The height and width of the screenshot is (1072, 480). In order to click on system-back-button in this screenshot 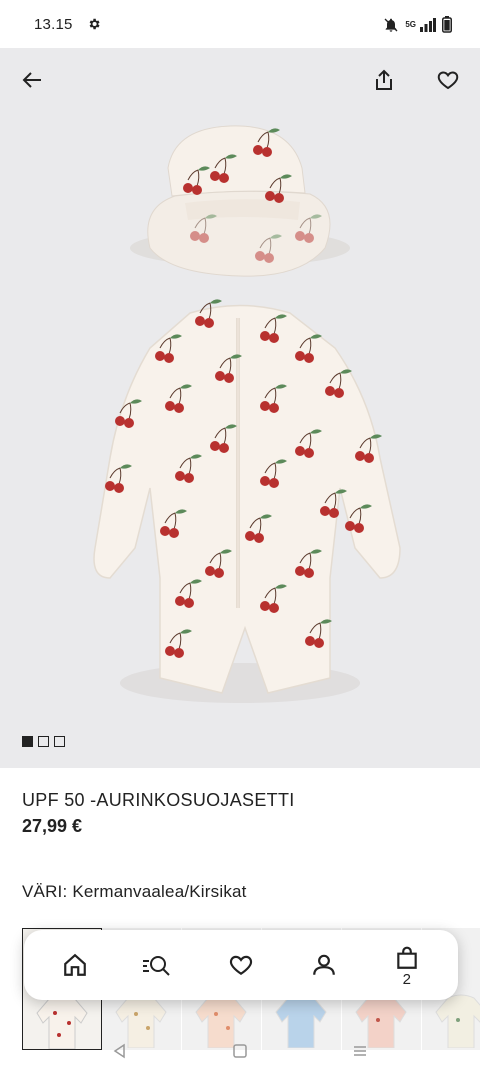, I will do `click(120, 1051)`.